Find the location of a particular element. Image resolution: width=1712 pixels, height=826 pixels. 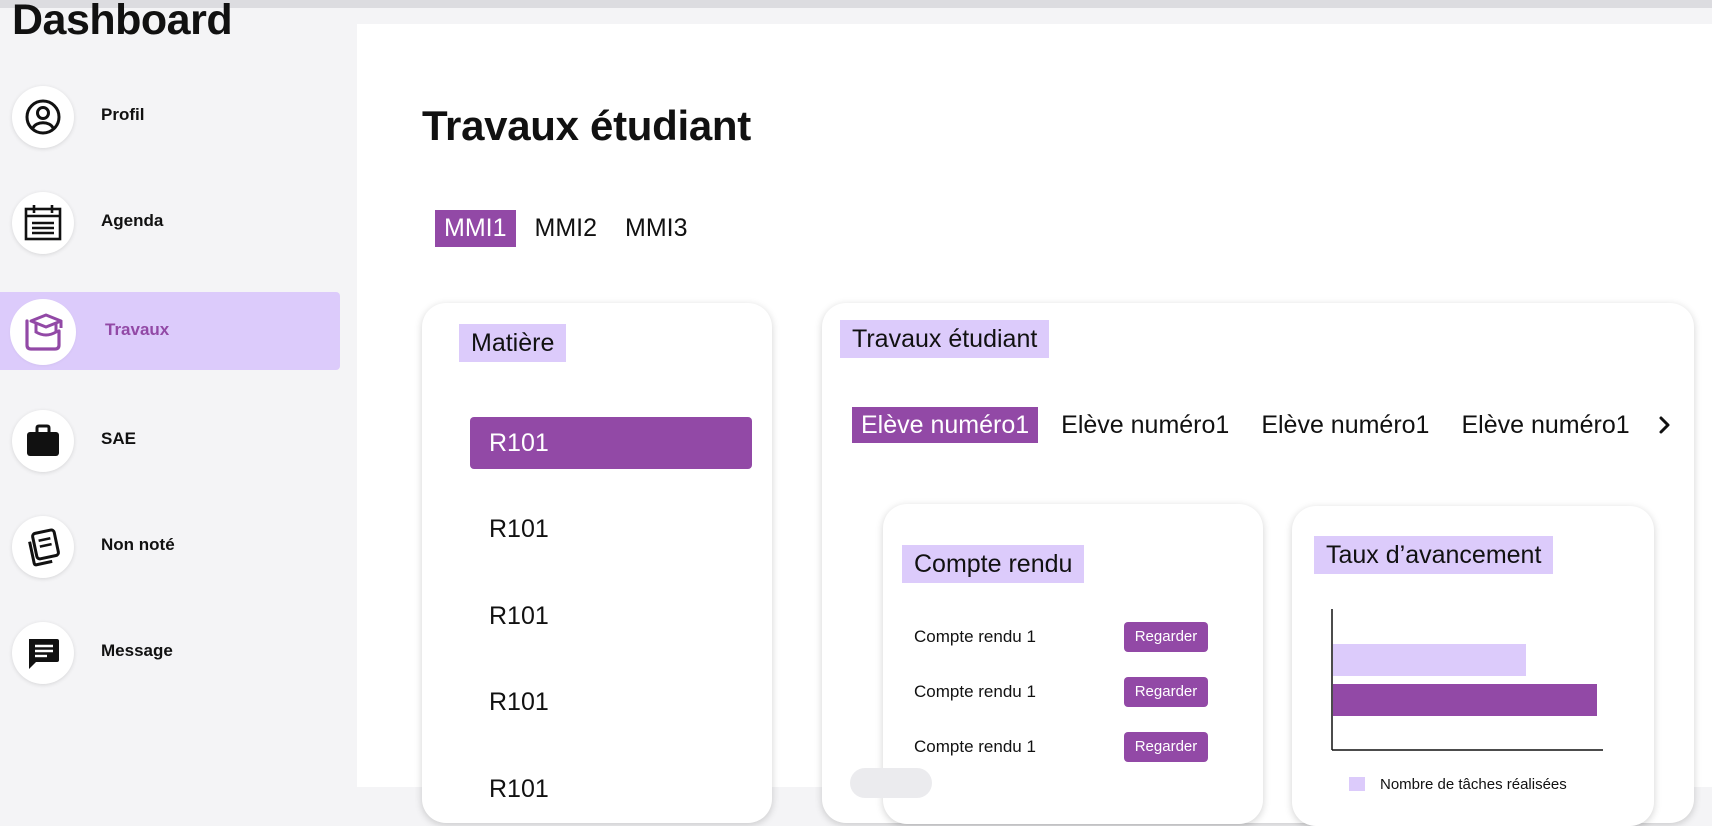

sidebar-item-non-note: Non noté is located at coordinates (170, 546).